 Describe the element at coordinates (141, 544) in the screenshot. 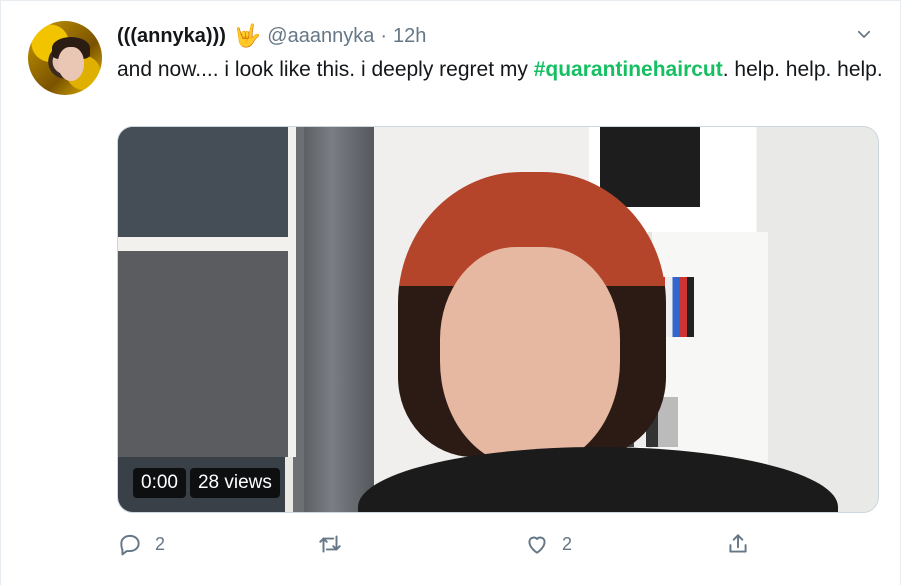

I see `reply-button: 2` at that location.